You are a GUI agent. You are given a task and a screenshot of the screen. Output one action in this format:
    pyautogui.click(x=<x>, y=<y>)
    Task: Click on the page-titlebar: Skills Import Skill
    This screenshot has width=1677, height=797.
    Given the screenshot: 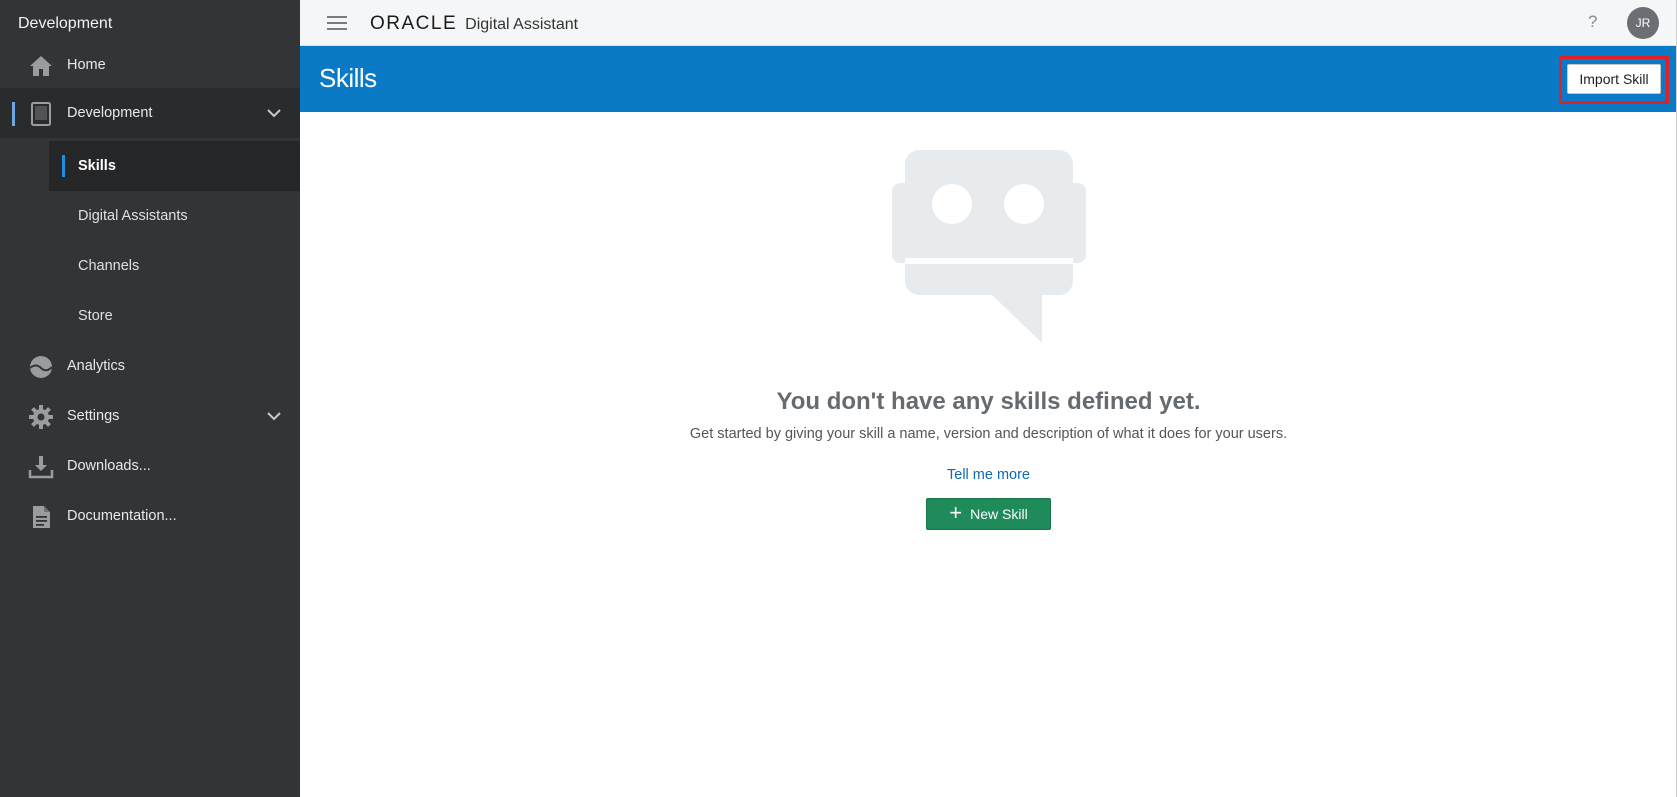 What is the action you would take?
    pyautogui.click(x=988, y=79)
    